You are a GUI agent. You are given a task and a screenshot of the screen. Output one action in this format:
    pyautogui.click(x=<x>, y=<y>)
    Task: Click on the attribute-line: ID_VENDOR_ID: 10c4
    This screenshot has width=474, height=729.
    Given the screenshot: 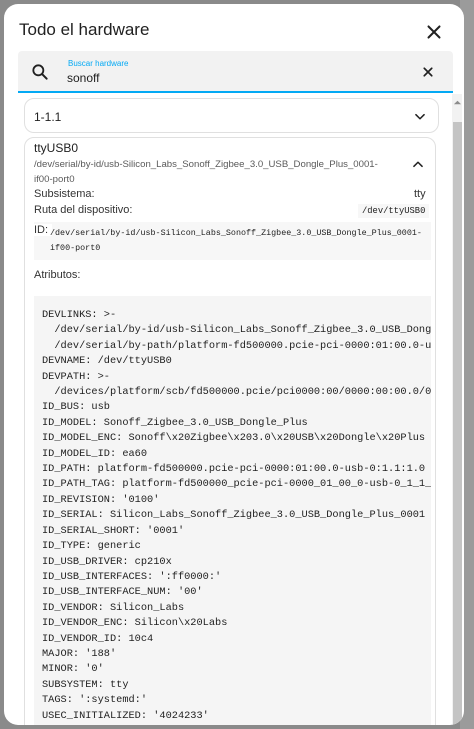 What is the action you would take?
    pyautogui.click(x=98, y=638)
    